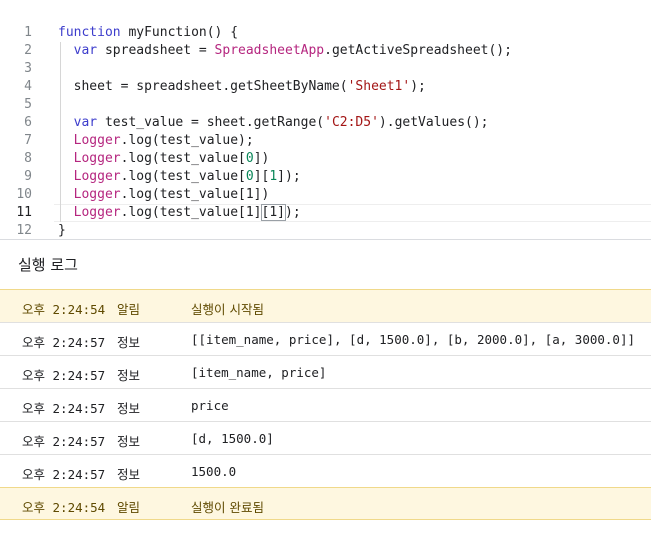 The height and width of the screenshot is (538, 651). What do you see at coordinates (227, 507) in the screenshot?
I see `log-message: 실행이 완료됨` at bounding box center [227, 507].